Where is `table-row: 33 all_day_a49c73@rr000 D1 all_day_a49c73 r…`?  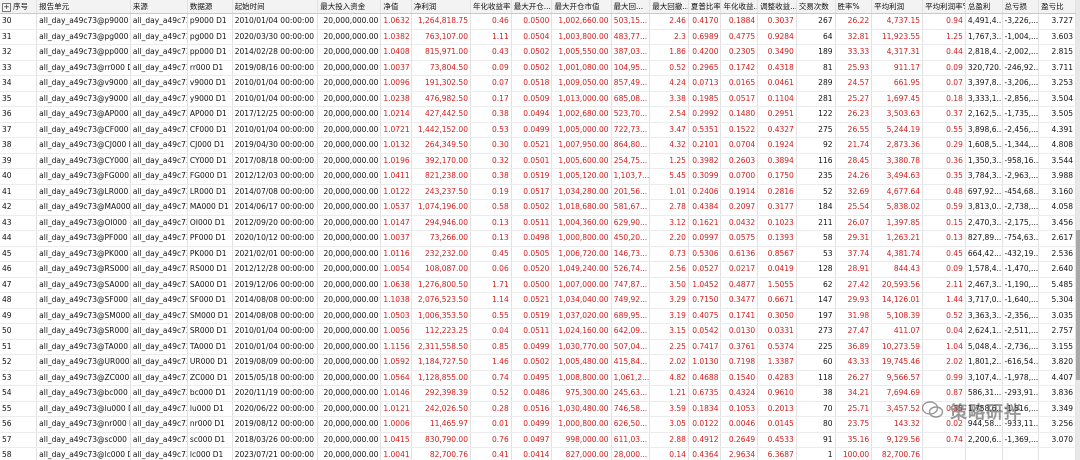 table-row: 33 all_day_a49c73@rr000 D1 all_day_a49c73 r… is located at coordinates (538, 68).